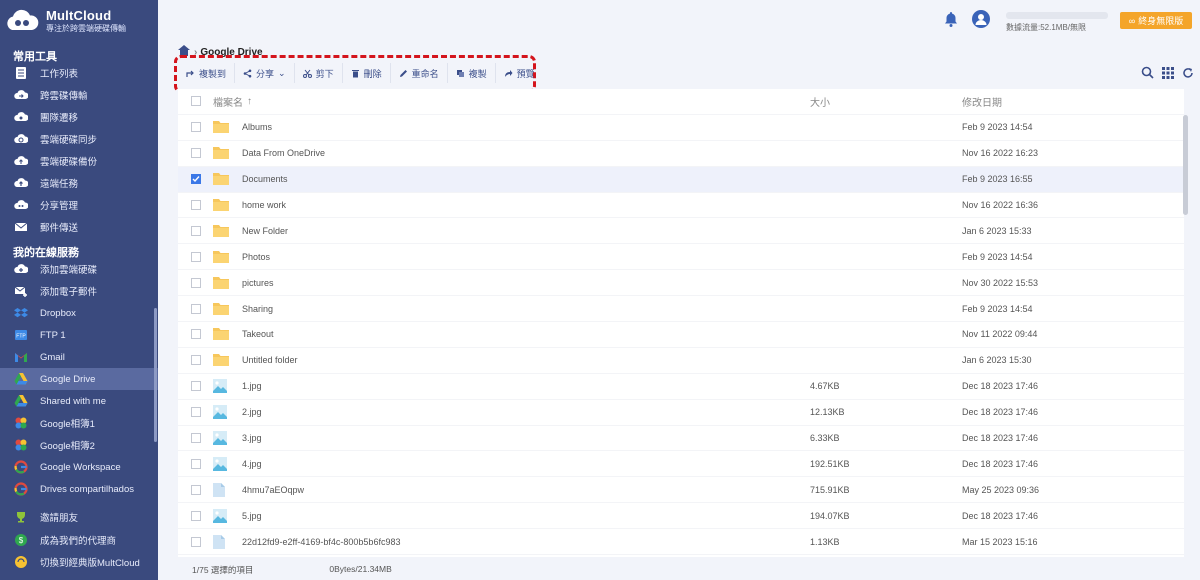 The height and width of the screenshot is (580, 1200). Describe the element at coordinates (79, 489) in the screenshot. I see `sidebar-item-drives-compartilhados: Drives compartilhados` at that location.